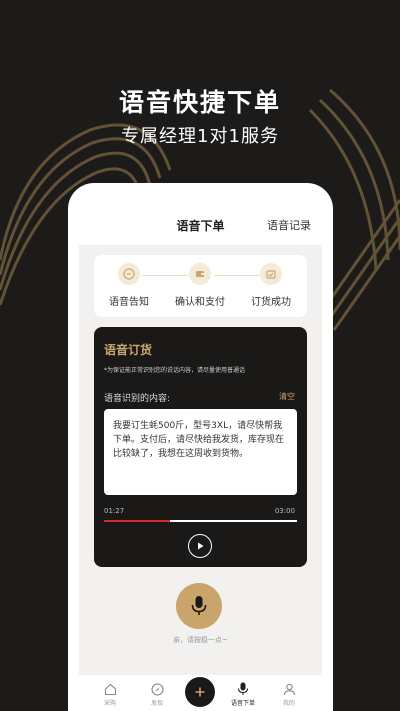 This screenshot has width=400, height=711. I want to click on voice-order-note: *为保证能正常识别您的说话内容，请尽量使用普通话, so click(175, 370).